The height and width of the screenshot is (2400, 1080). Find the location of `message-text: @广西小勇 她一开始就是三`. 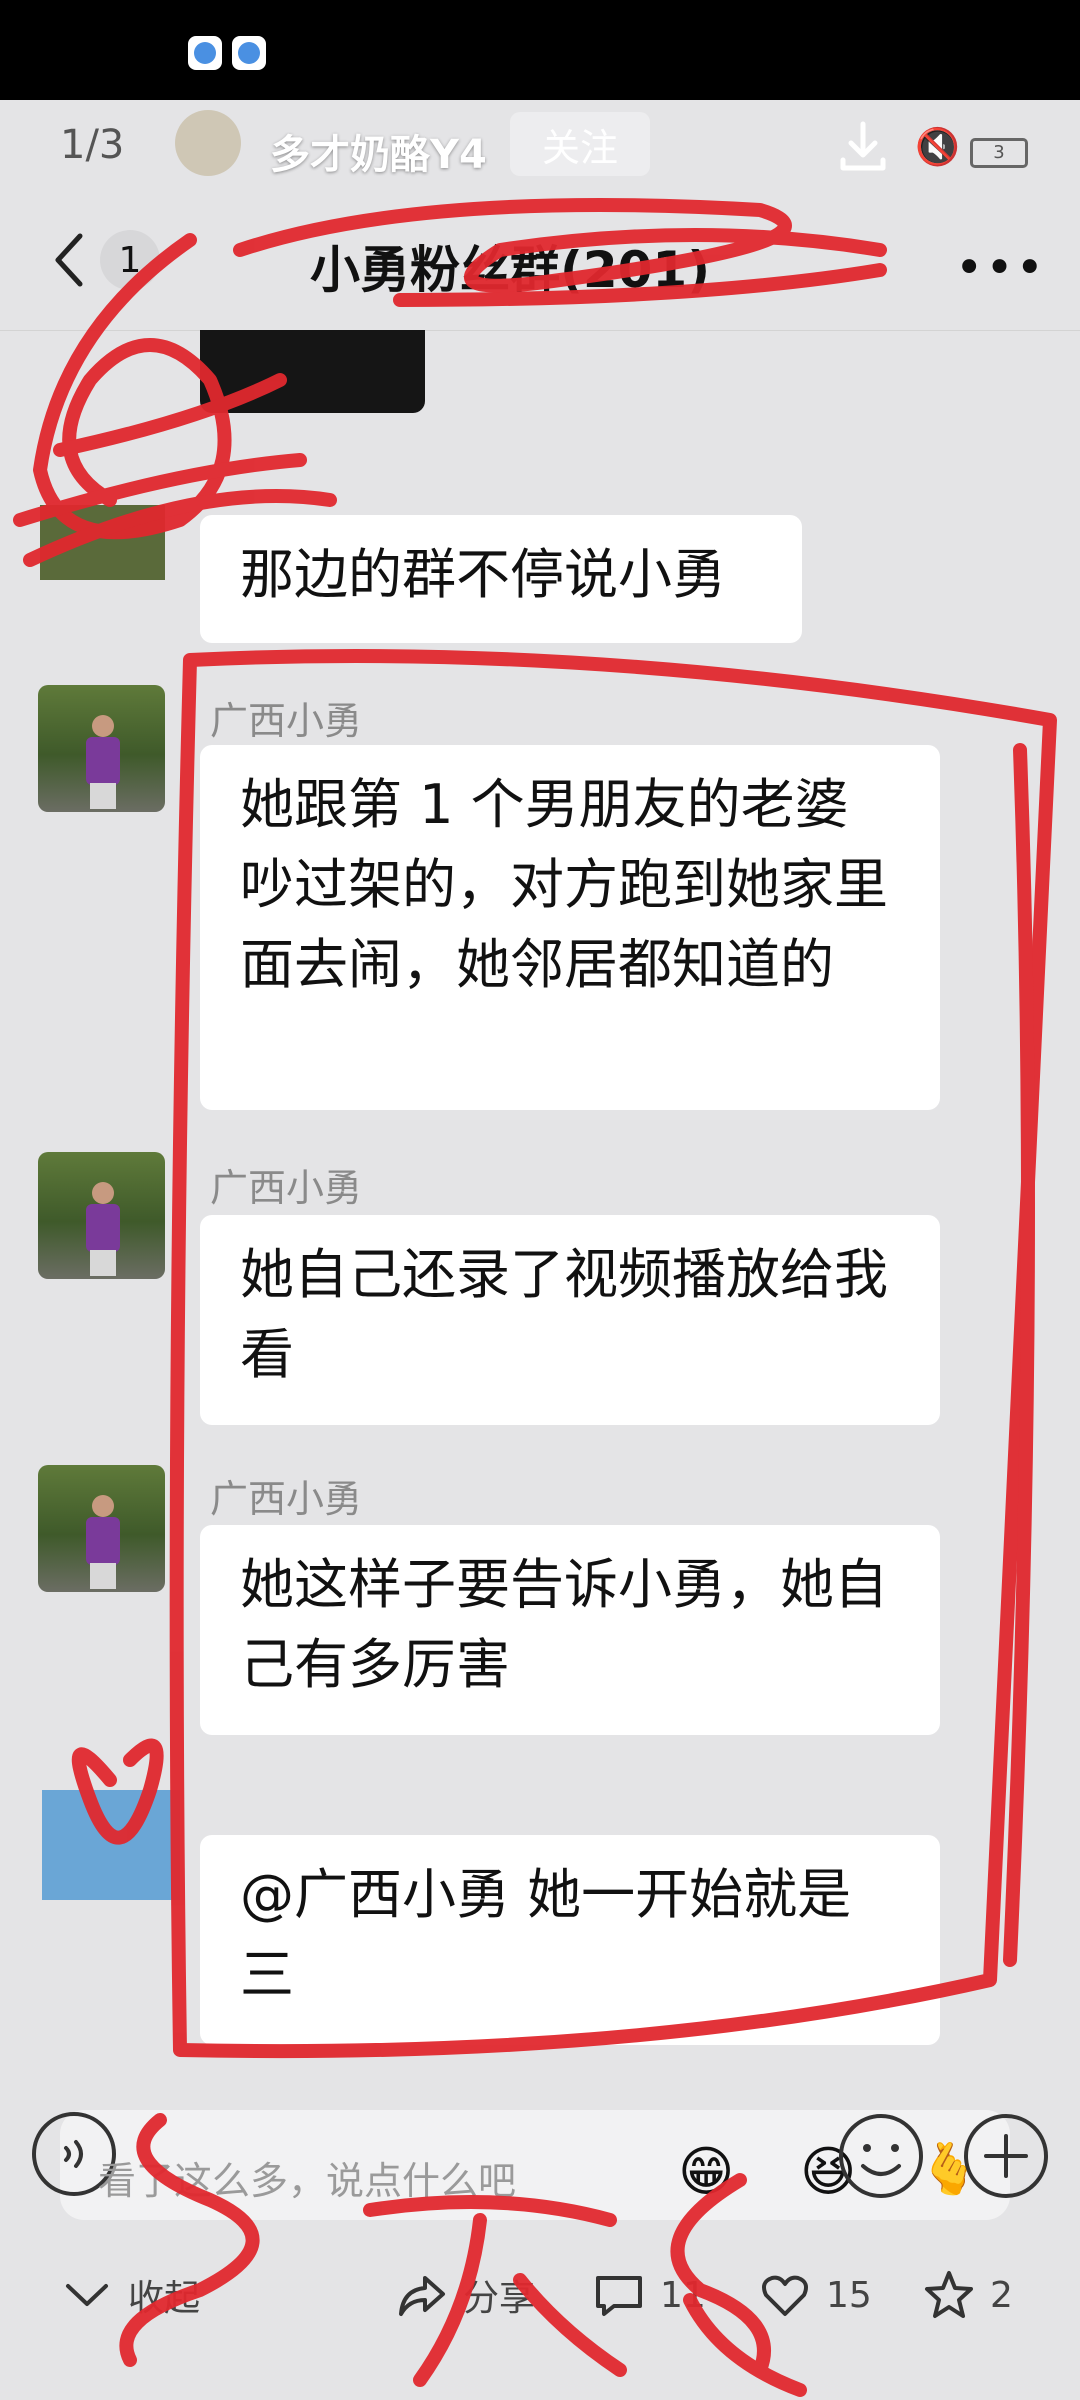

message-text: @广西小勇 她一开始就是三 is located at coordinates (546, 1934).